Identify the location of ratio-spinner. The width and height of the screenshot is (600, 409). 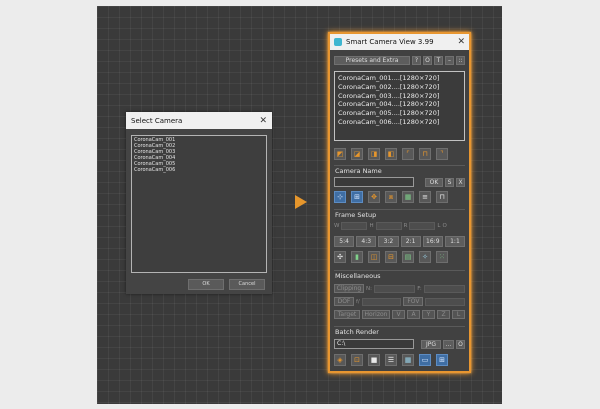
(422, 226).